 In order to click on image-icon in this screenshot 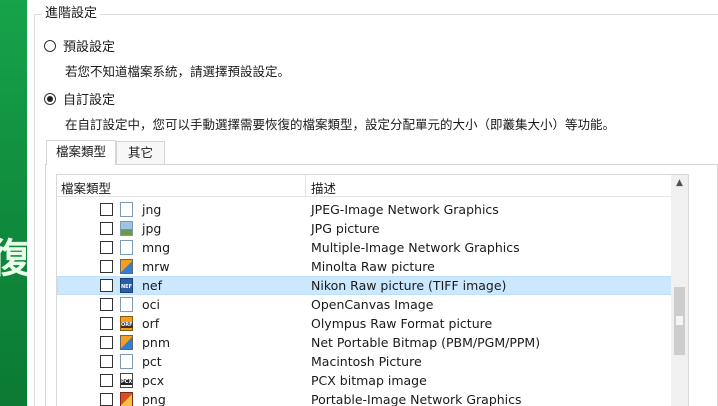, I will do `click(126, 228)`.